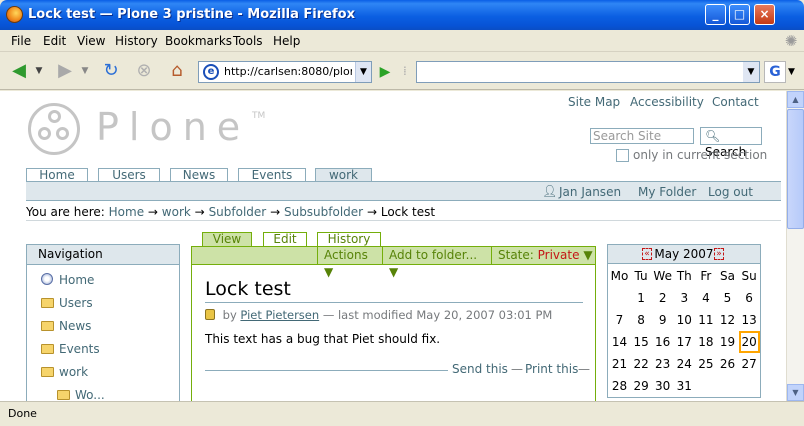 The width and height of the screenshot is (804, 426). I want to click on nav-item-users: Users, so click(67, 303).